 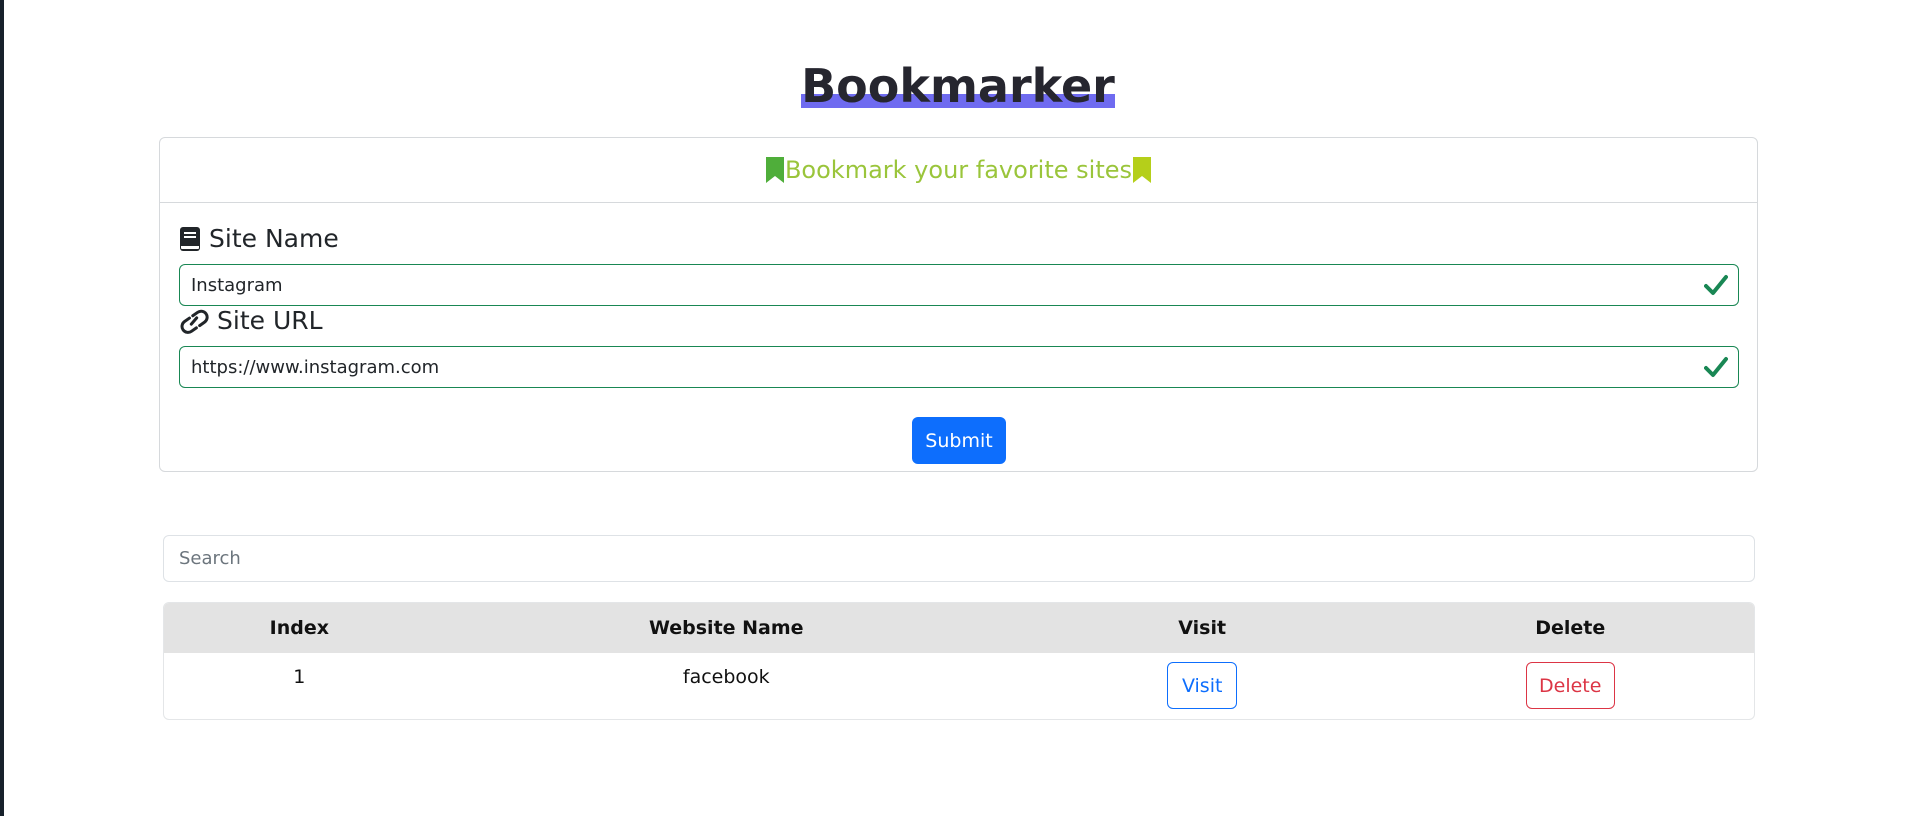 I want to click on site-name-label-row: Site Name, so click(x=259, y=238).